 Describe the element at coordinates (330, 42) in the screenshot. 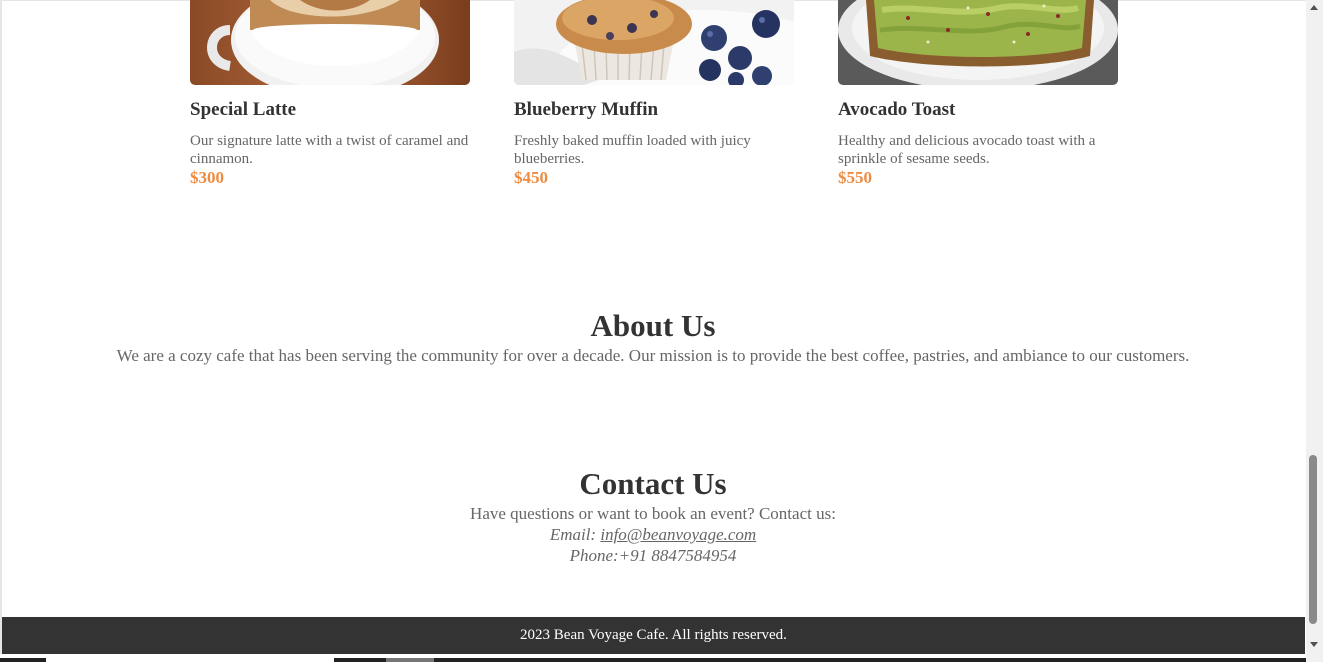

I see `latte-image` at that location.